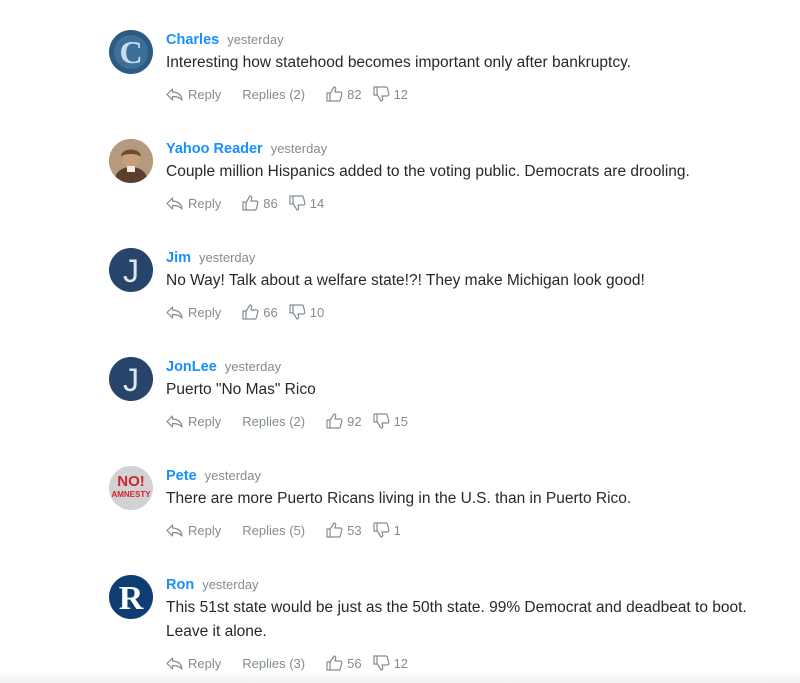 The width and height of the screenshot is (800, 683). I want to click on like-count: 66, so click(270, 312).